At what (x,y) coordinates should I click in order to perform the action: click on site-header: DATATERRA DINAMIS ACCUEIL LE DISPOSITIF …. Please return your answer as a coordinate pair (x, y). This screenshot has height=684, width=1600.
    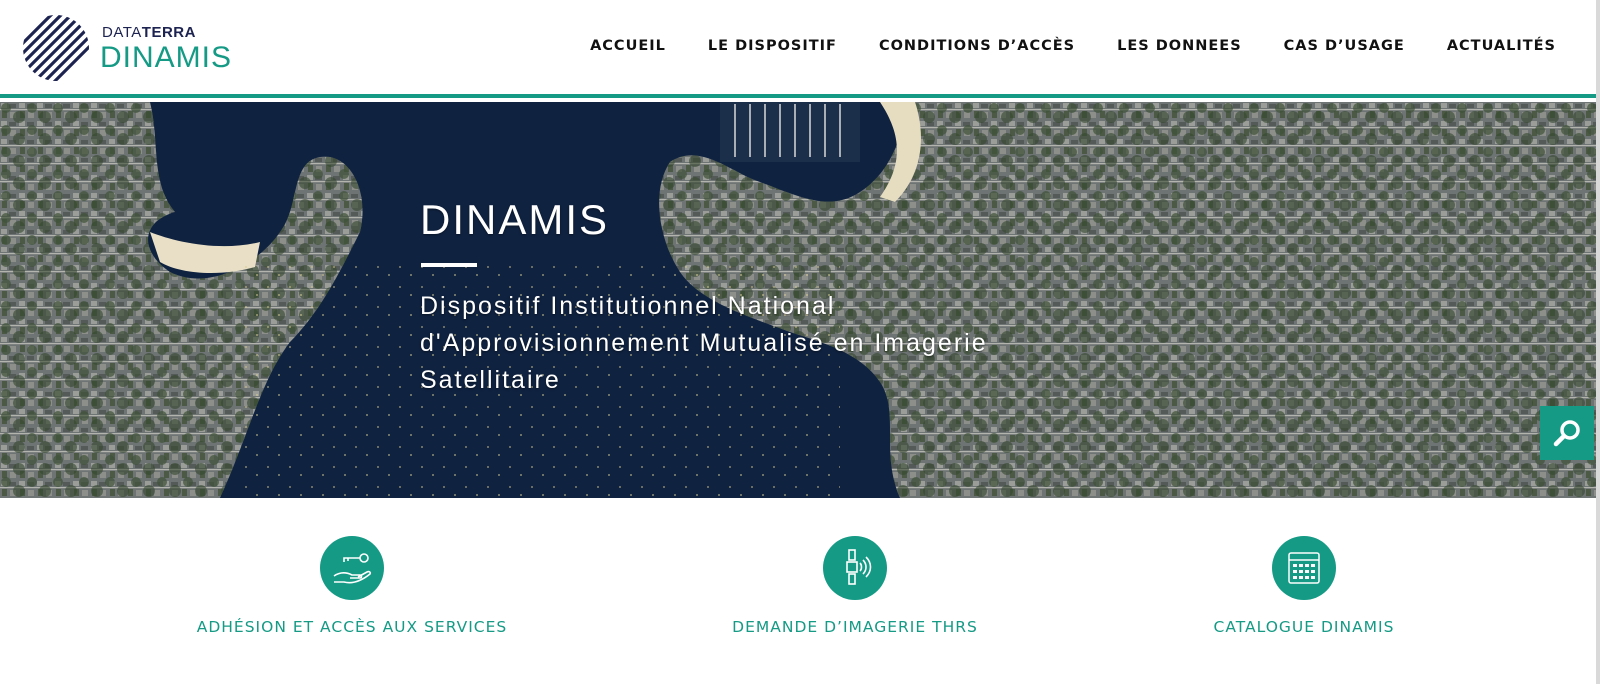
    Looking at the image, I should click on (800, 49).